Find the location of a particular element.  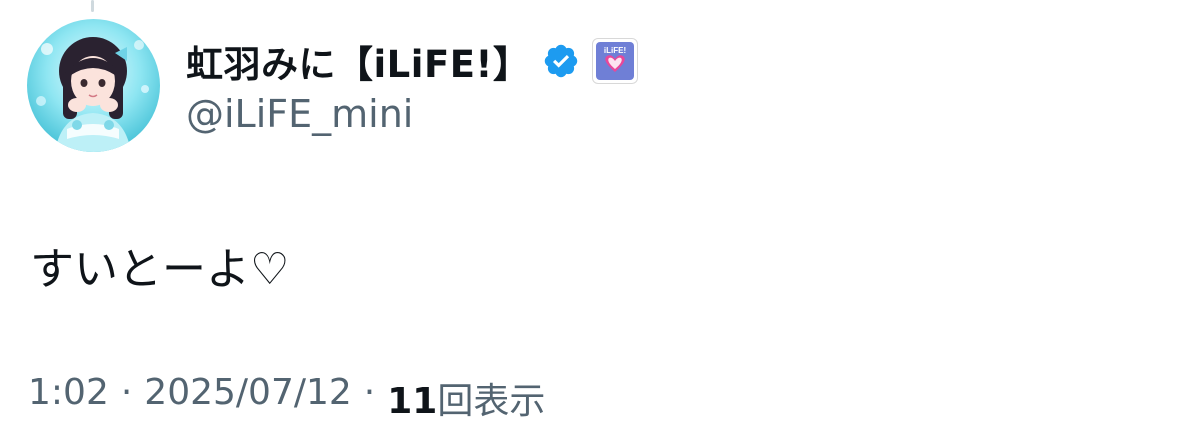

avatar is located at coordinates (93, 85).